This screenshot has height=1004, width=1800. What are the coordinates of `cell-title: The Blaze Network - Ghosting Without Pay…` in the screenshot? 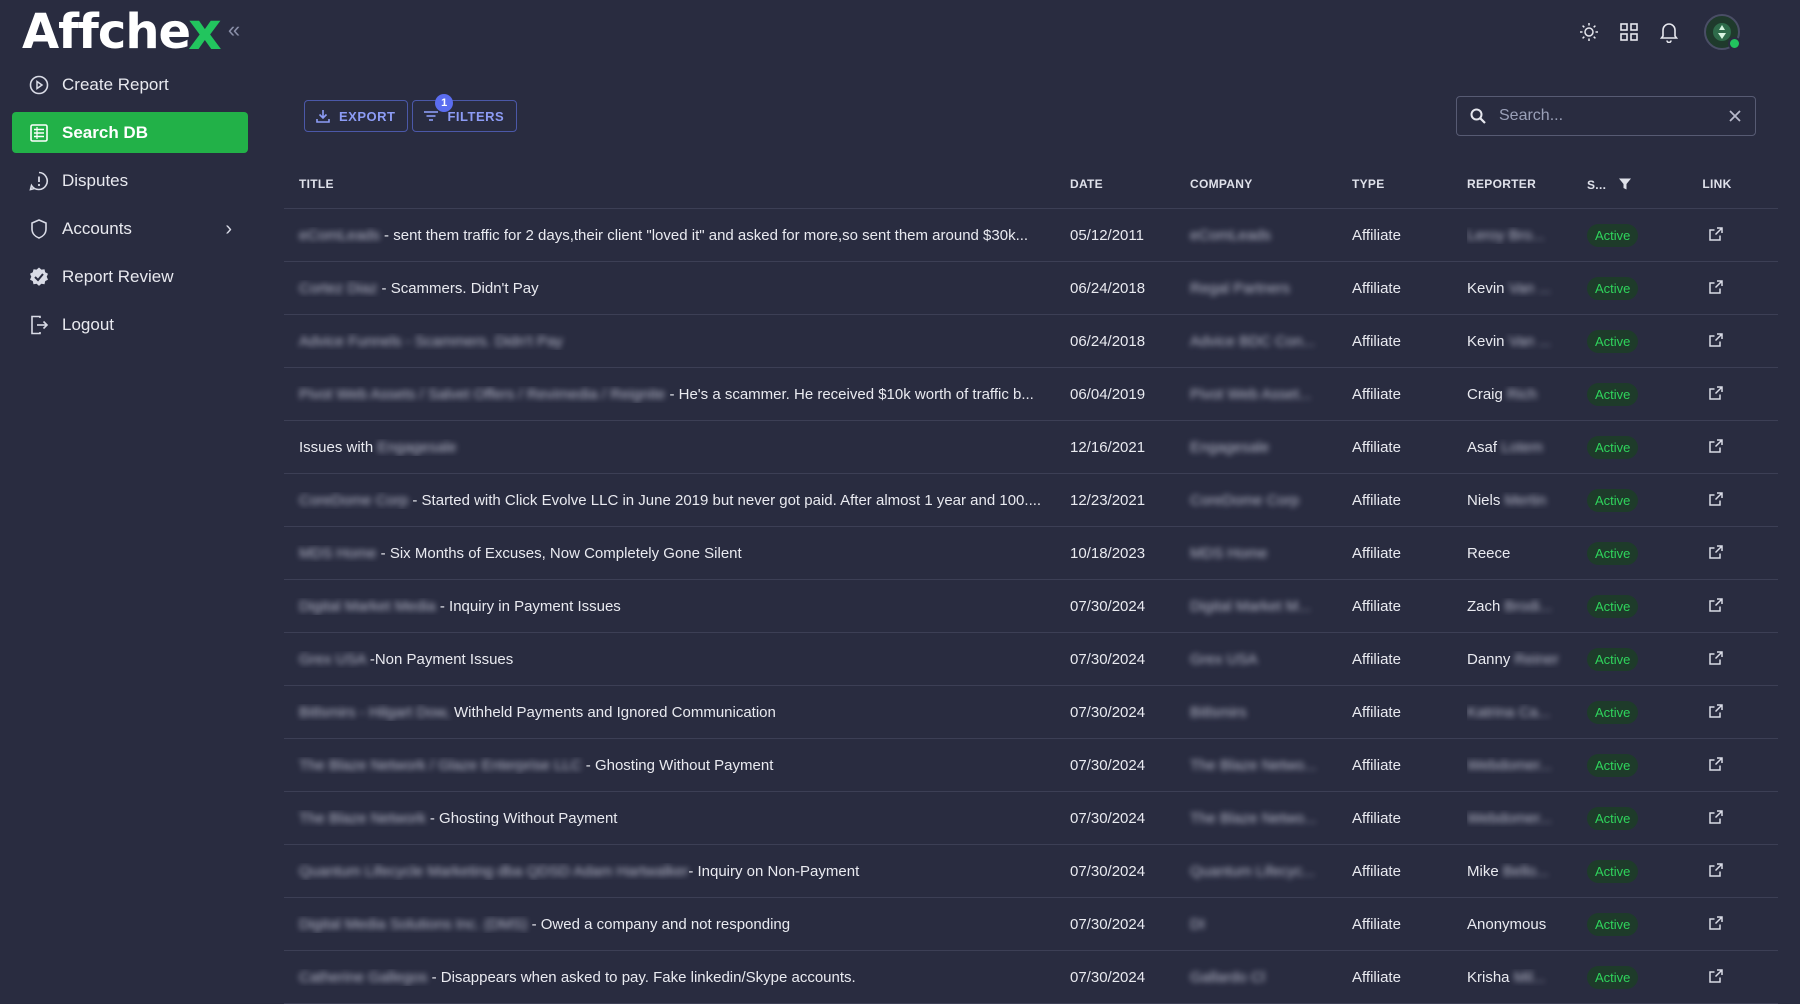 It's located at (677, 818).